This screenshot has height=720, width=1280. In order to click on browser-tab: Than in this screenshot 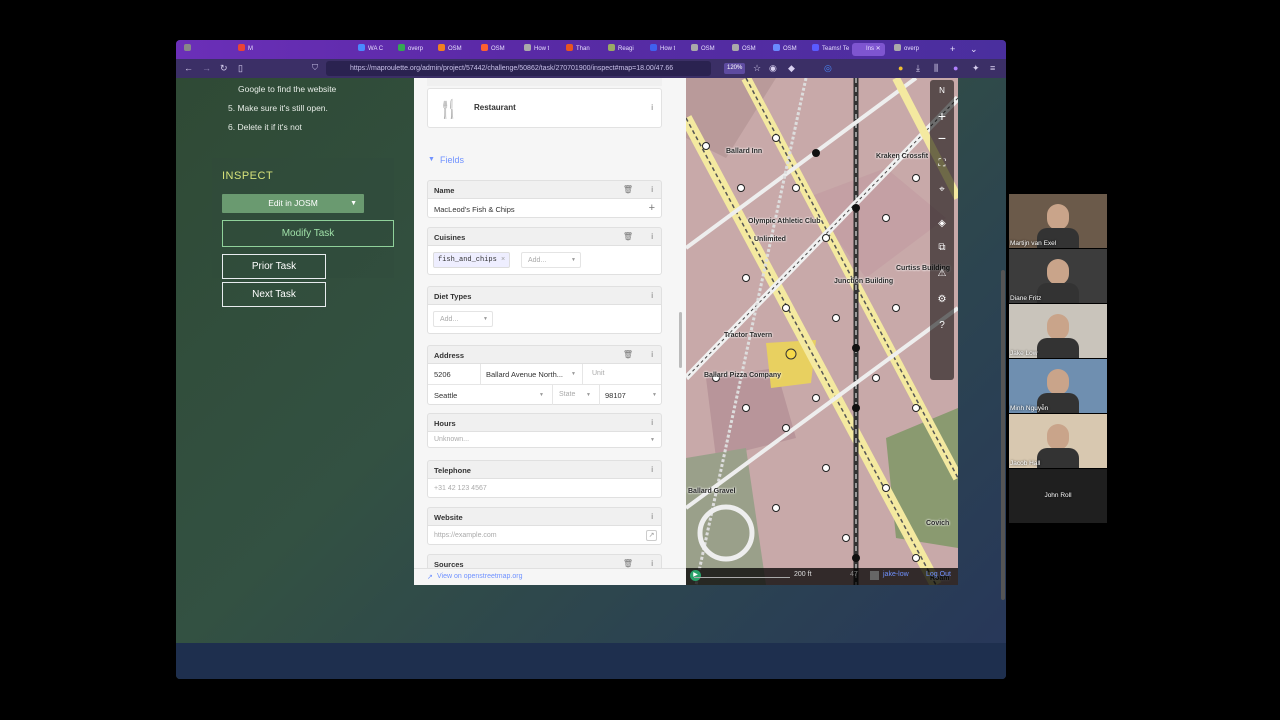, I will do `click(578, 49)`.